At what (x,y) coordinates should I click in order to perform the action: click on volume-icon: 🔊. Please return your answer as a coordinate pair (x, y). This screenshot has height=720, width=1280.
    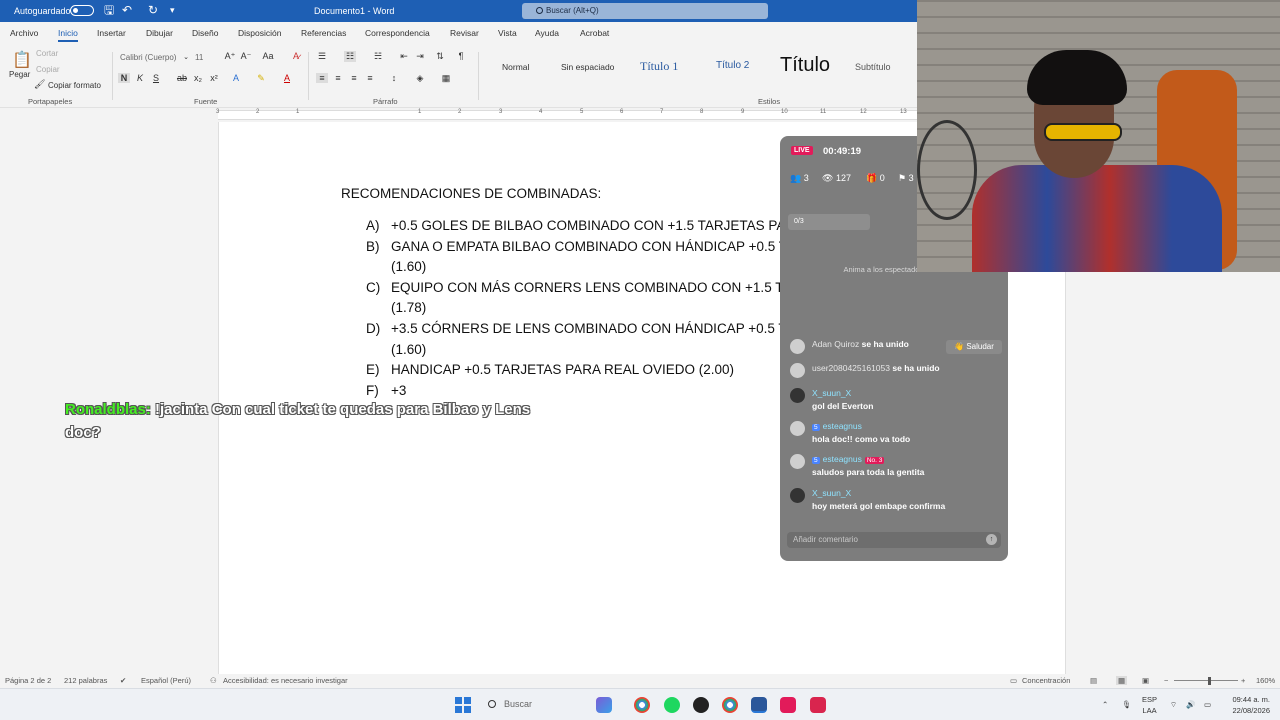
    Looking at the image, I should click on (1190, 704).